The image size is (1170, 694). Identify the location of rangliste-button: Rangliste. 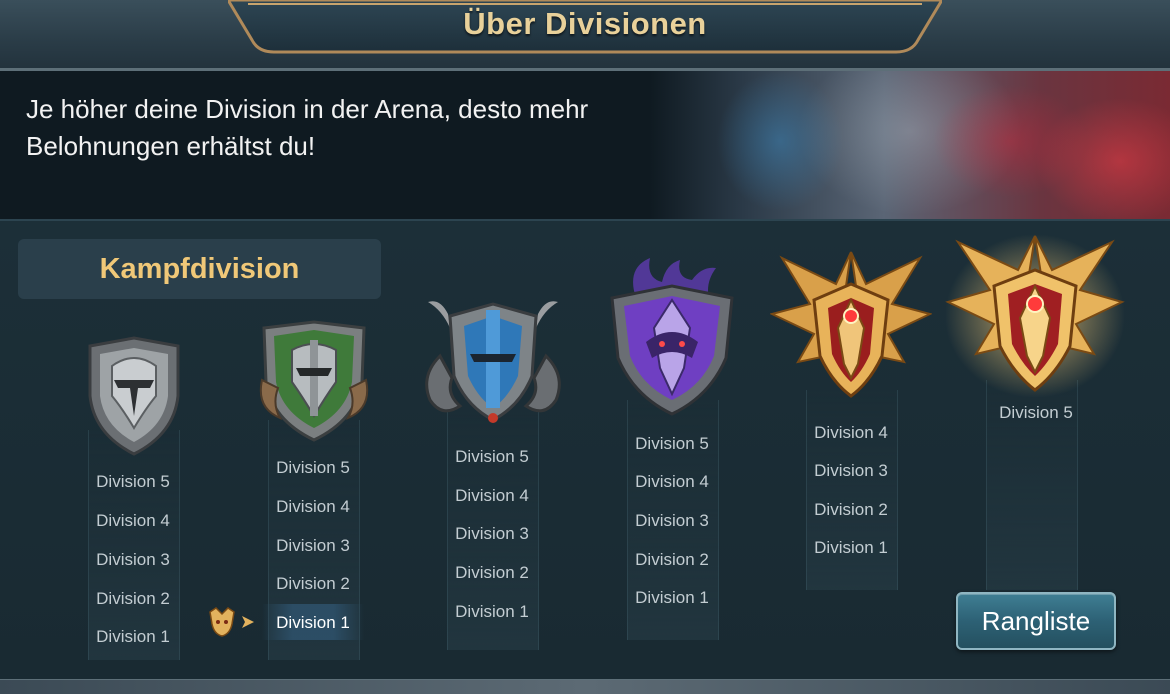
(1036, 621).